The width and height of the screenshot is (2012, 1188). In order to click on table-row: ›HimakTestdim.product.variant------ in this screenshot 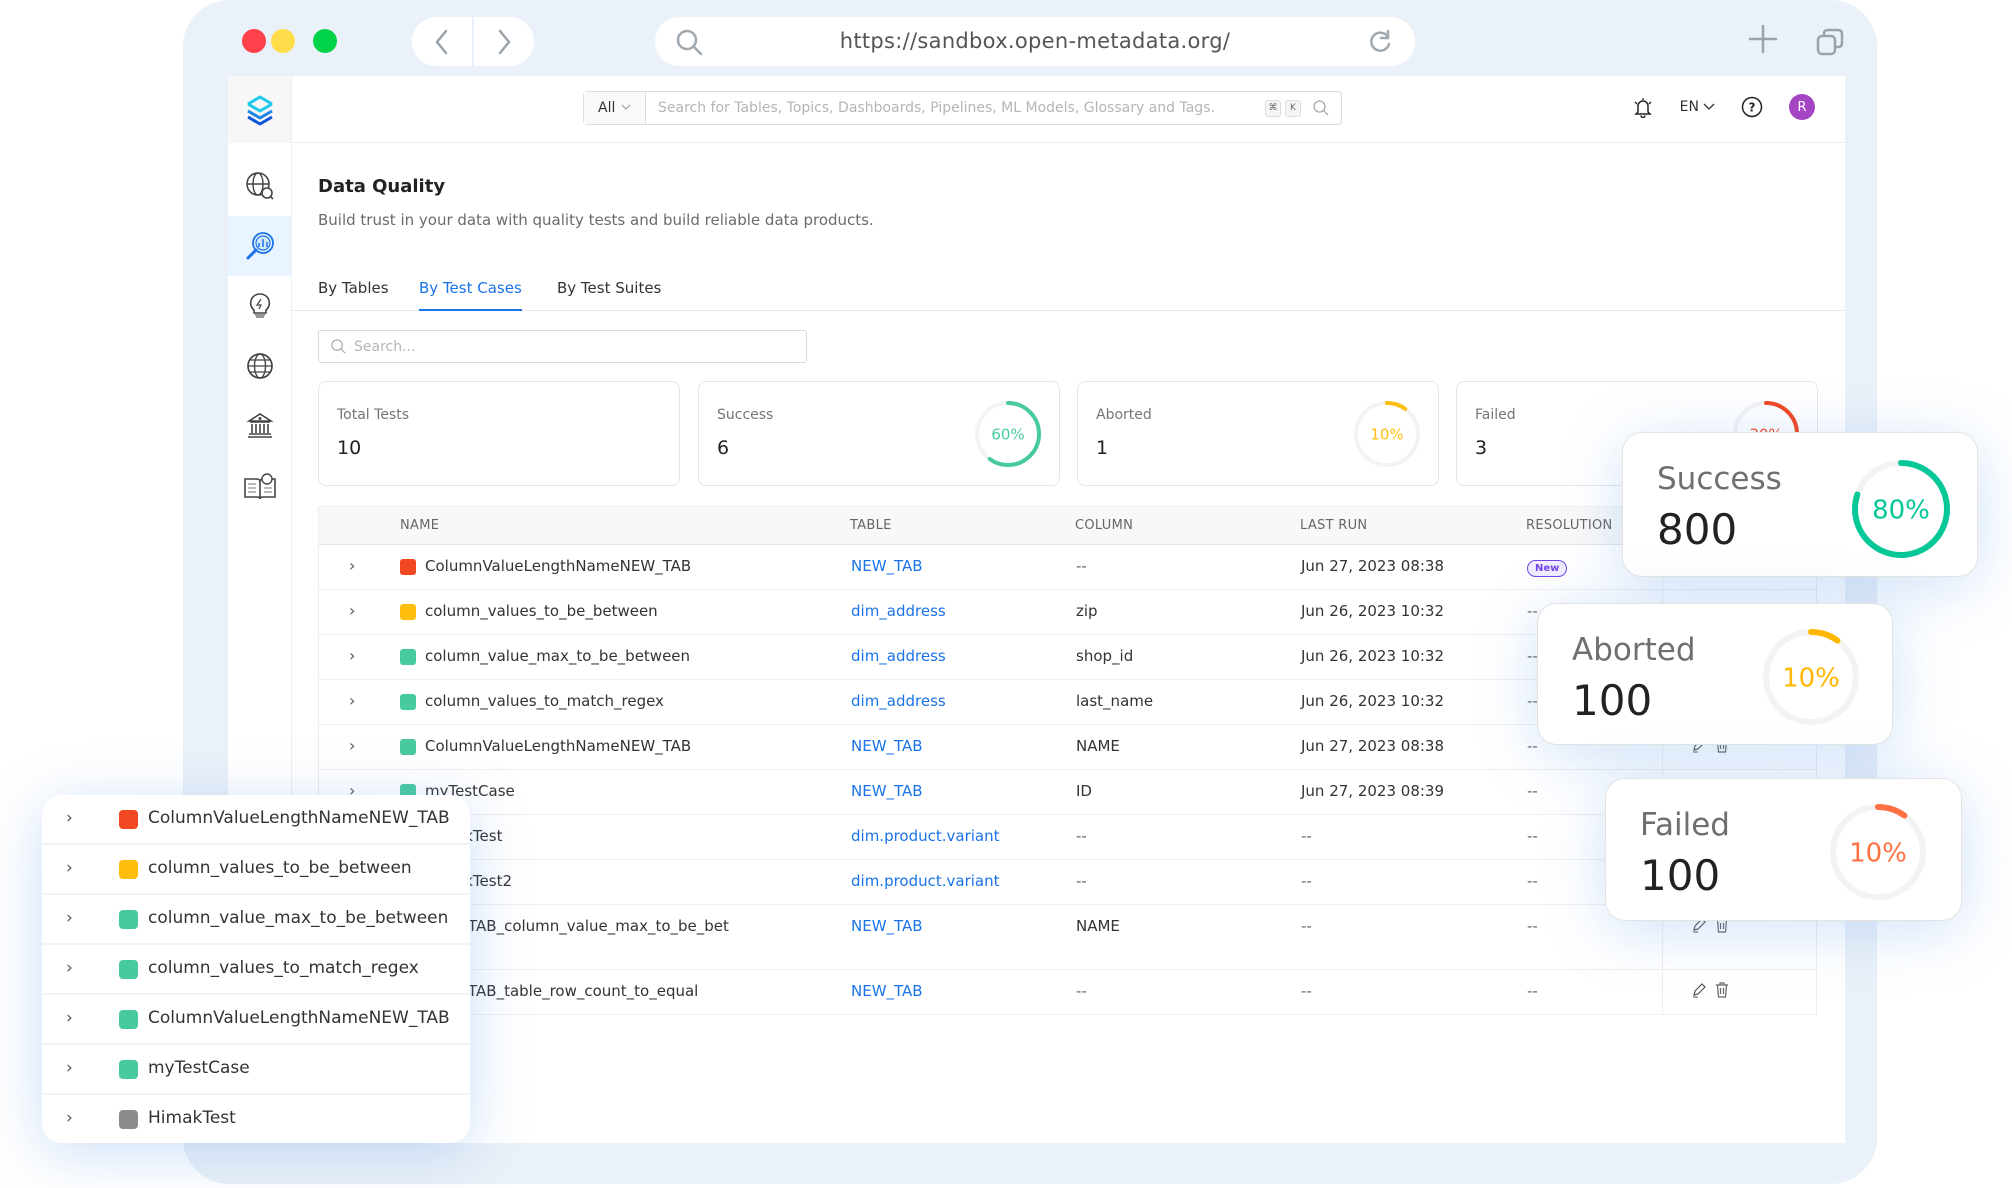, I will do `click(1067, 837)`.